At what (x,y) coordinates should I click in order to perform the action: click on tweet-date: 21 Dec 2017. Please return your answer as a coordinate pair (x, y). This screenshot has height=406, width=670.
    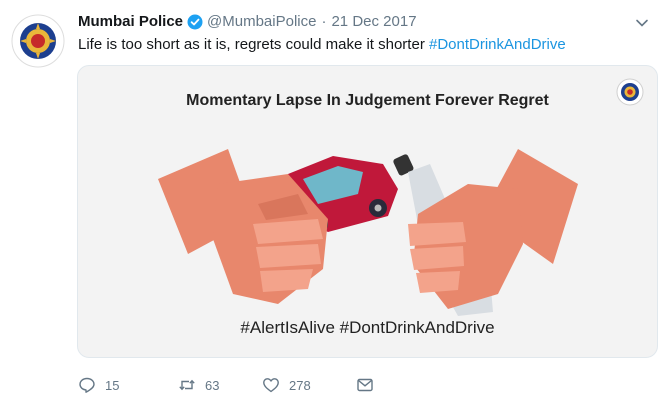
    Looking at the image, I should click on (373, 21).